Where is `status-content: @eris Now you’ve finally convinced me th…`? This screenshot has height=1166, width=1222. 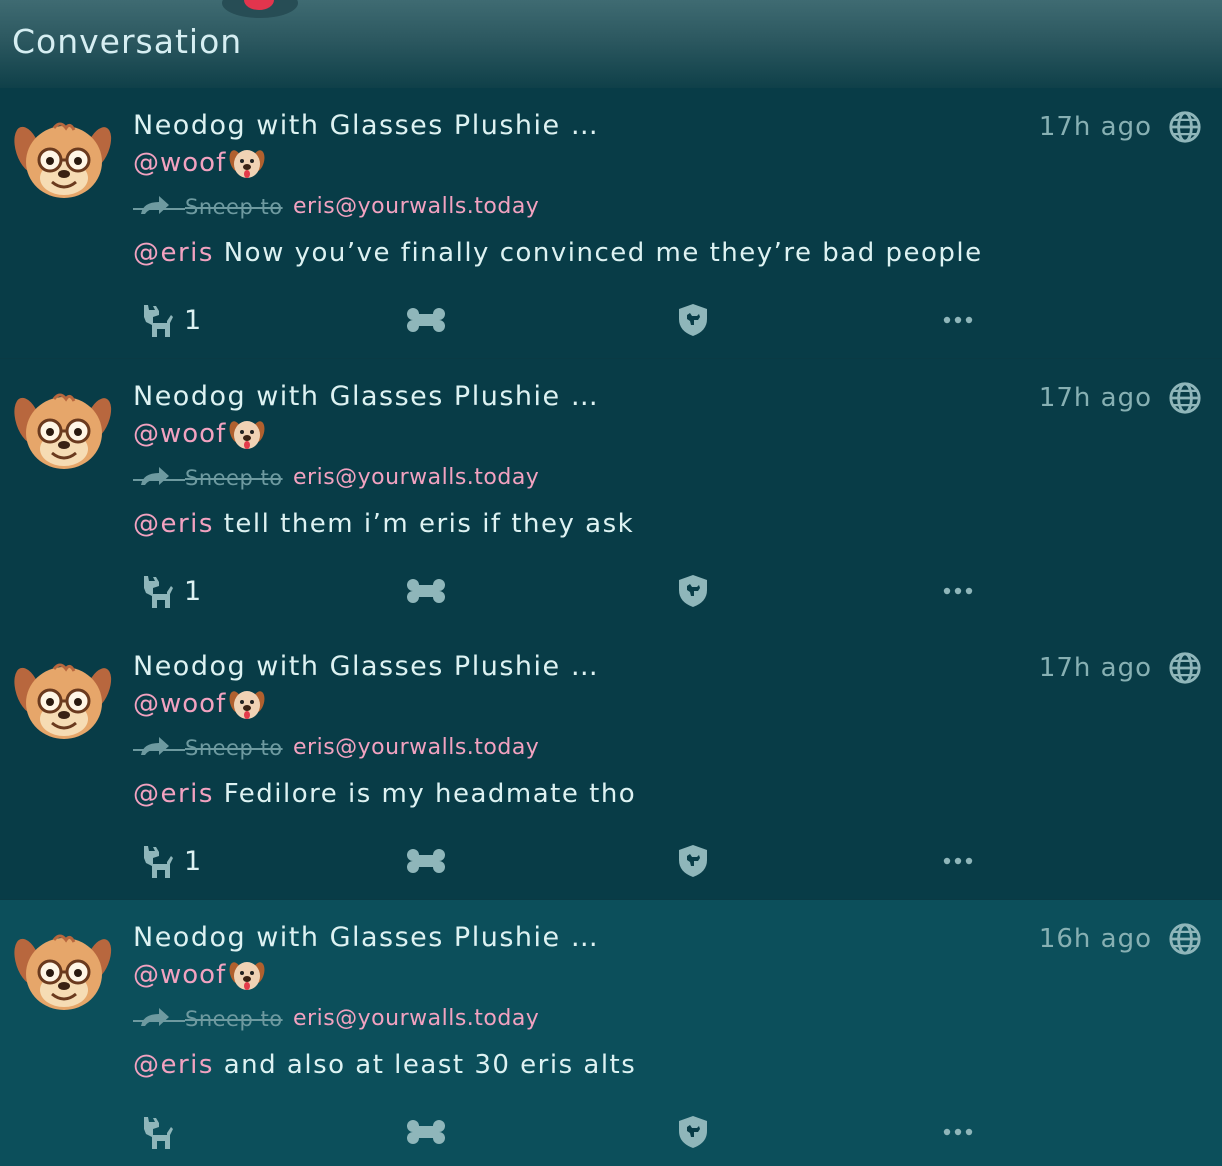
status-content: @eris Now you’ve finally convinced me th… is located at coordinates (558, 253).